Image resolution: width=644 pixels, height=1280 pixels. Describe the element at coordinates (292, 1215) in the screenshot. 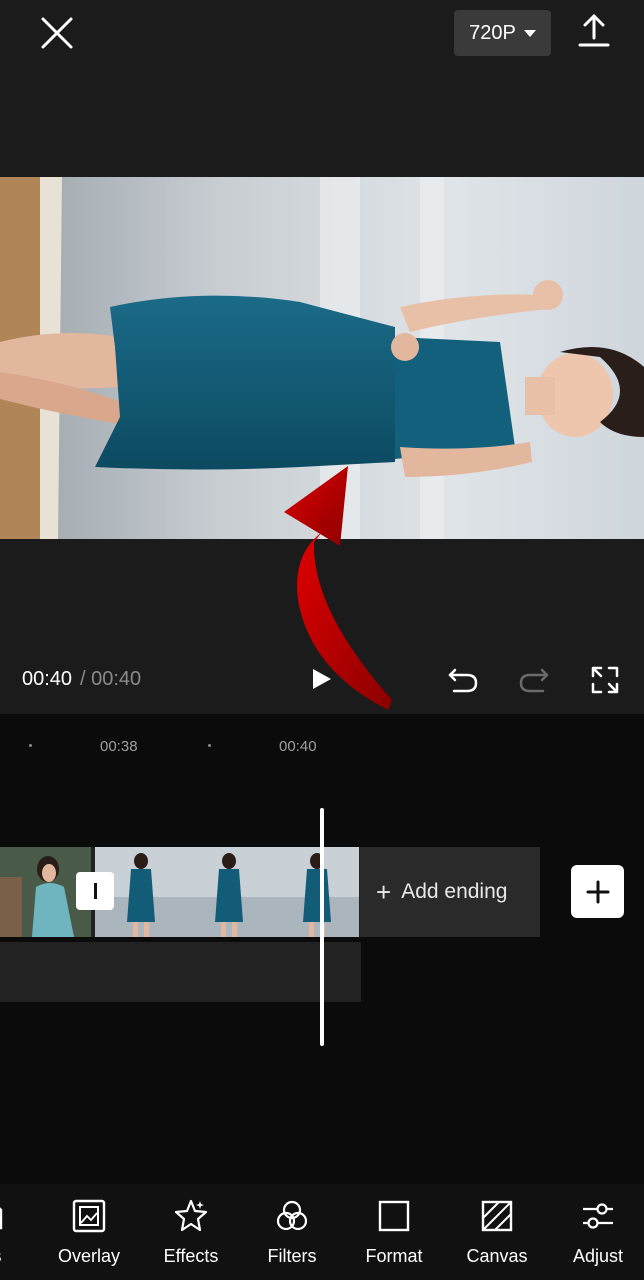

I see `filters-icon` at that location.